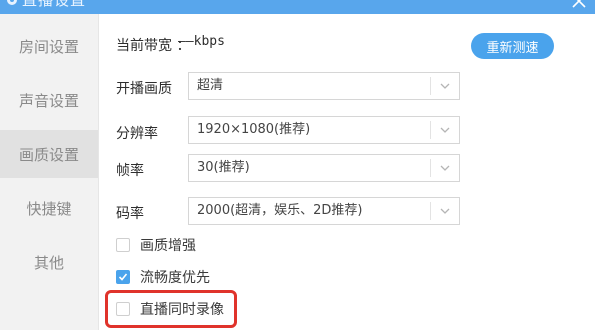 This screenshot has width=595, height=330. I want to click on checkmark-icon, so click(123, 277).